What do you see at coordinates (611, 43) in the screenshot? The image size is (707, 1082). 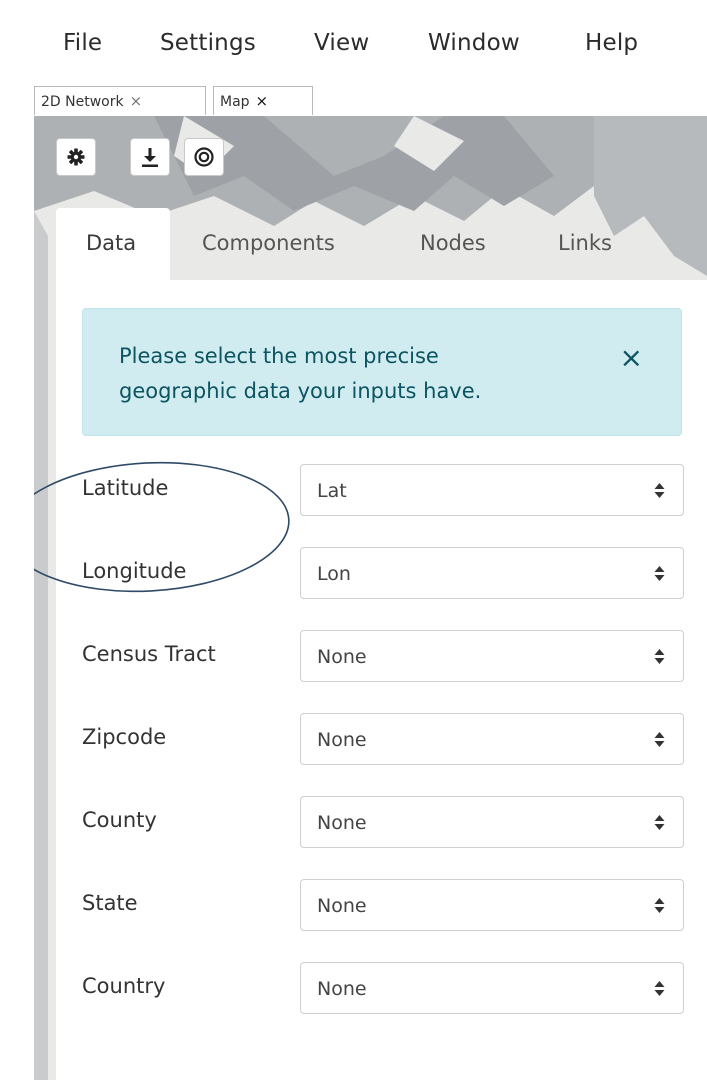 I see `menu-help: Help` at bounding box center [611, 43].